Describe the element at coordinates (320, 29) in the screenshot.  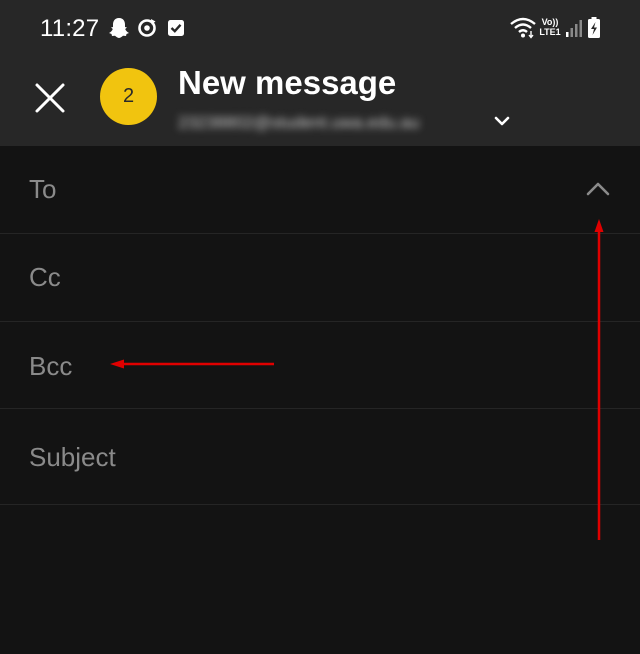
I see `status-bar: 11:27 Vo)) LTE1` at that location.